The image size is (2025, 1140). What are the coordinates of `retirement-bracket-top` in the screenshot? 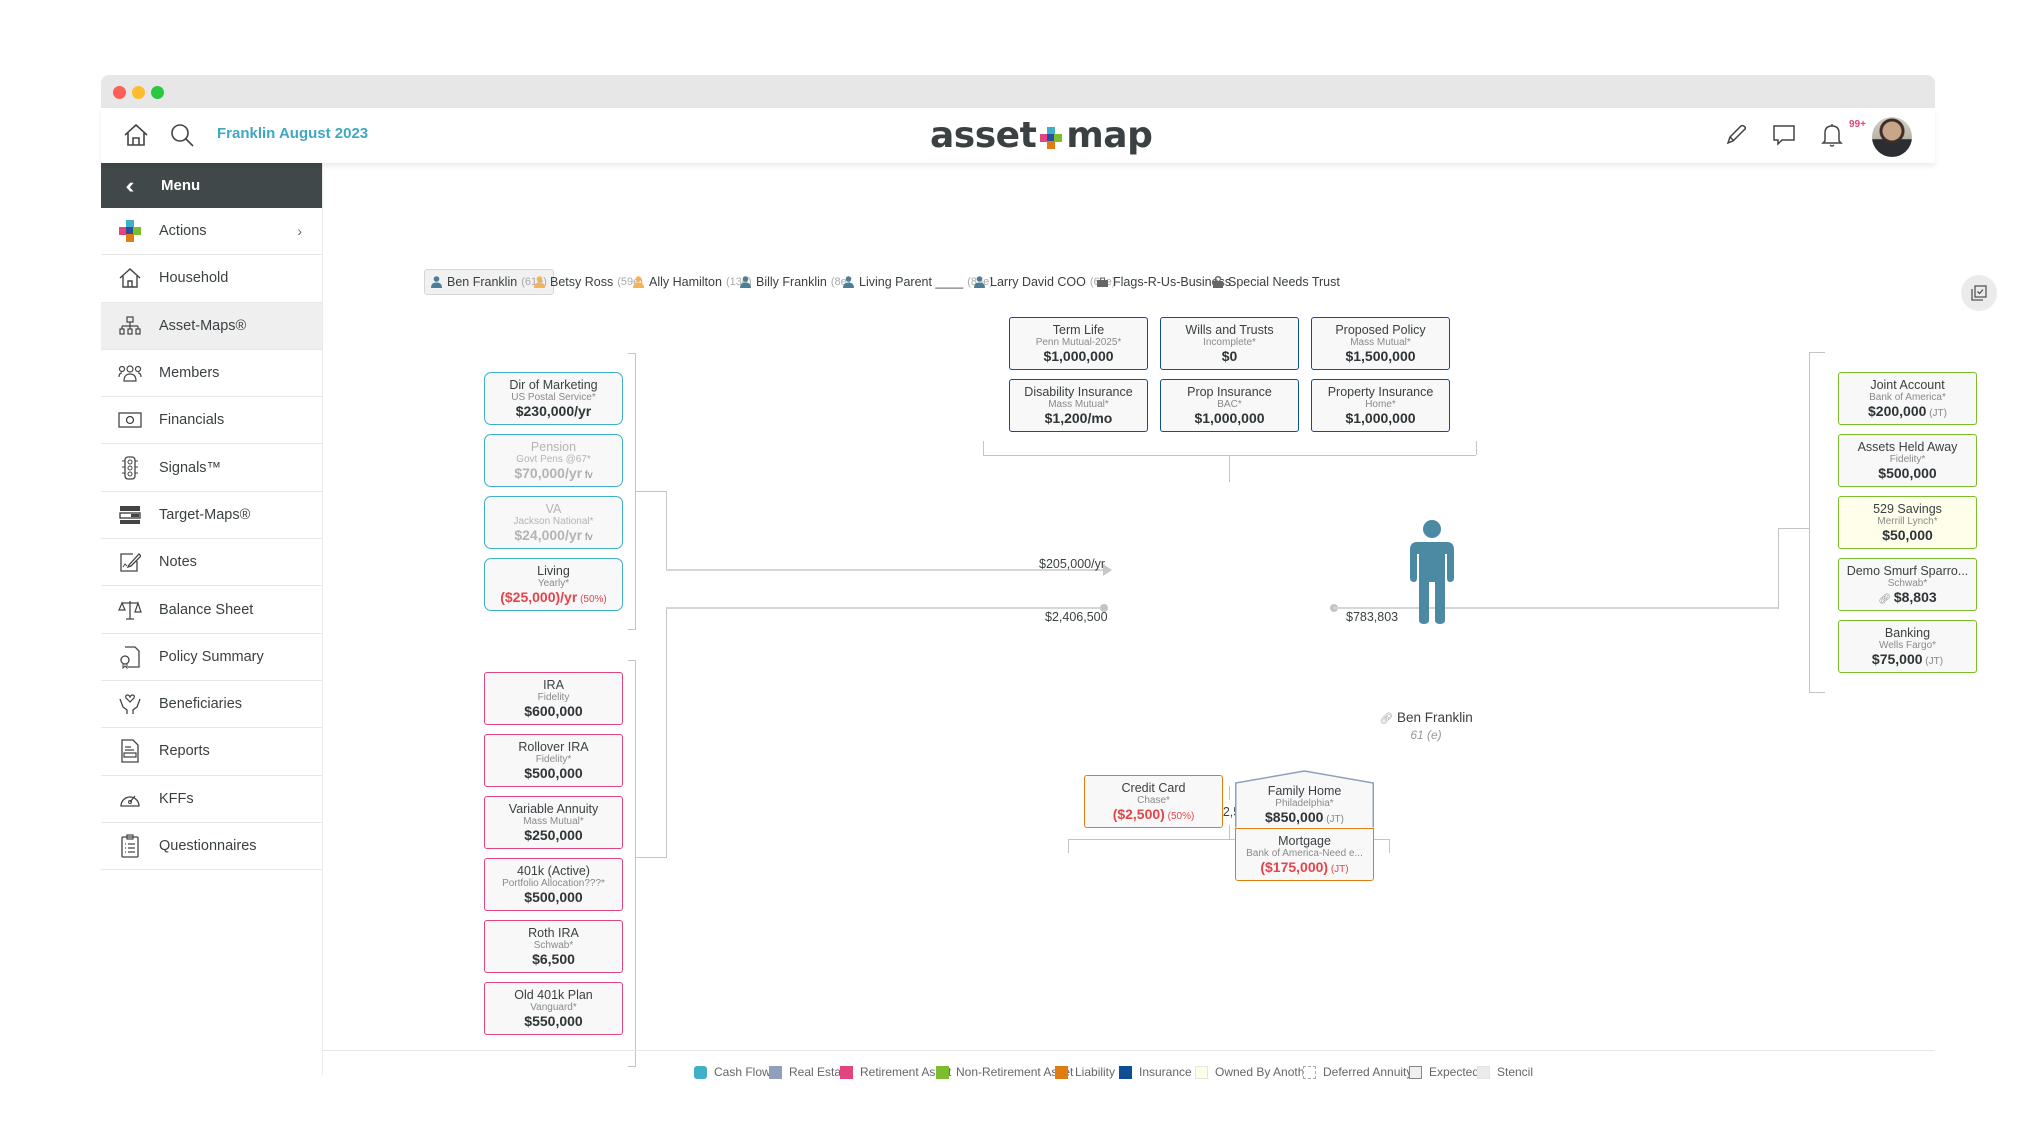 It's located at (632, 660).